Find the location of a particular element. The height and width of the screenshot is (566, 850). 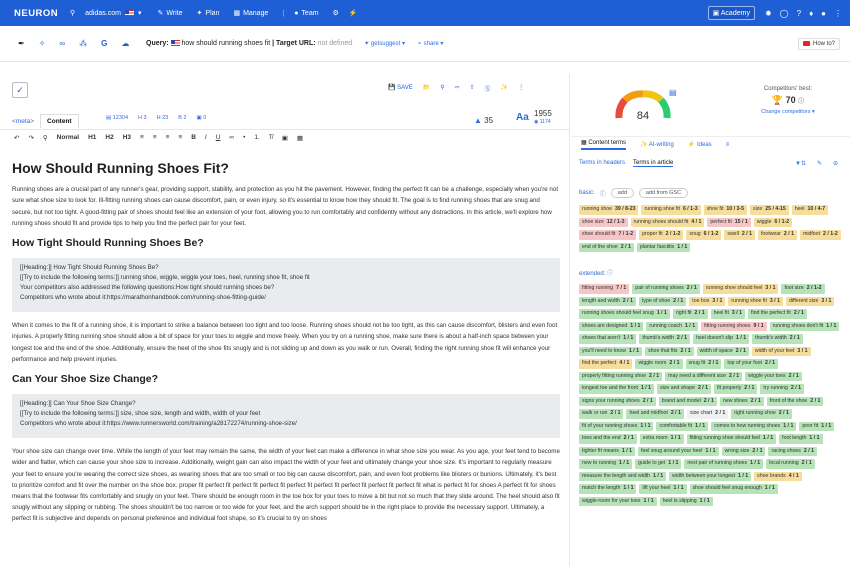

folder-icon: 📁 is located at coordinates (426, 88).